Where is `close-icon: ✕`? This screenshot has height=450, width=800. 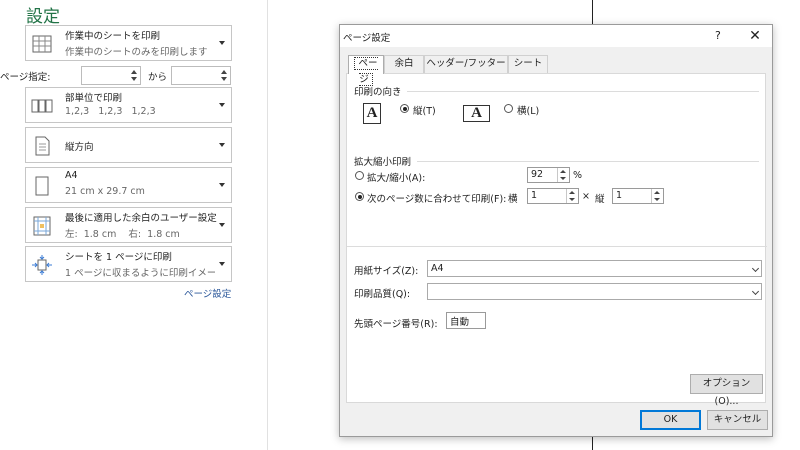 close-icon: ✕ is located at coordinates (755, 36).